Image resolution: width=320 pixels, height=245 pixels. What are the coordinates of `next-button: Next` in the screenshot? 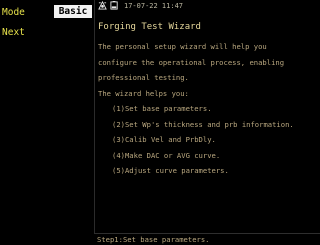 It's located at (13, 33).